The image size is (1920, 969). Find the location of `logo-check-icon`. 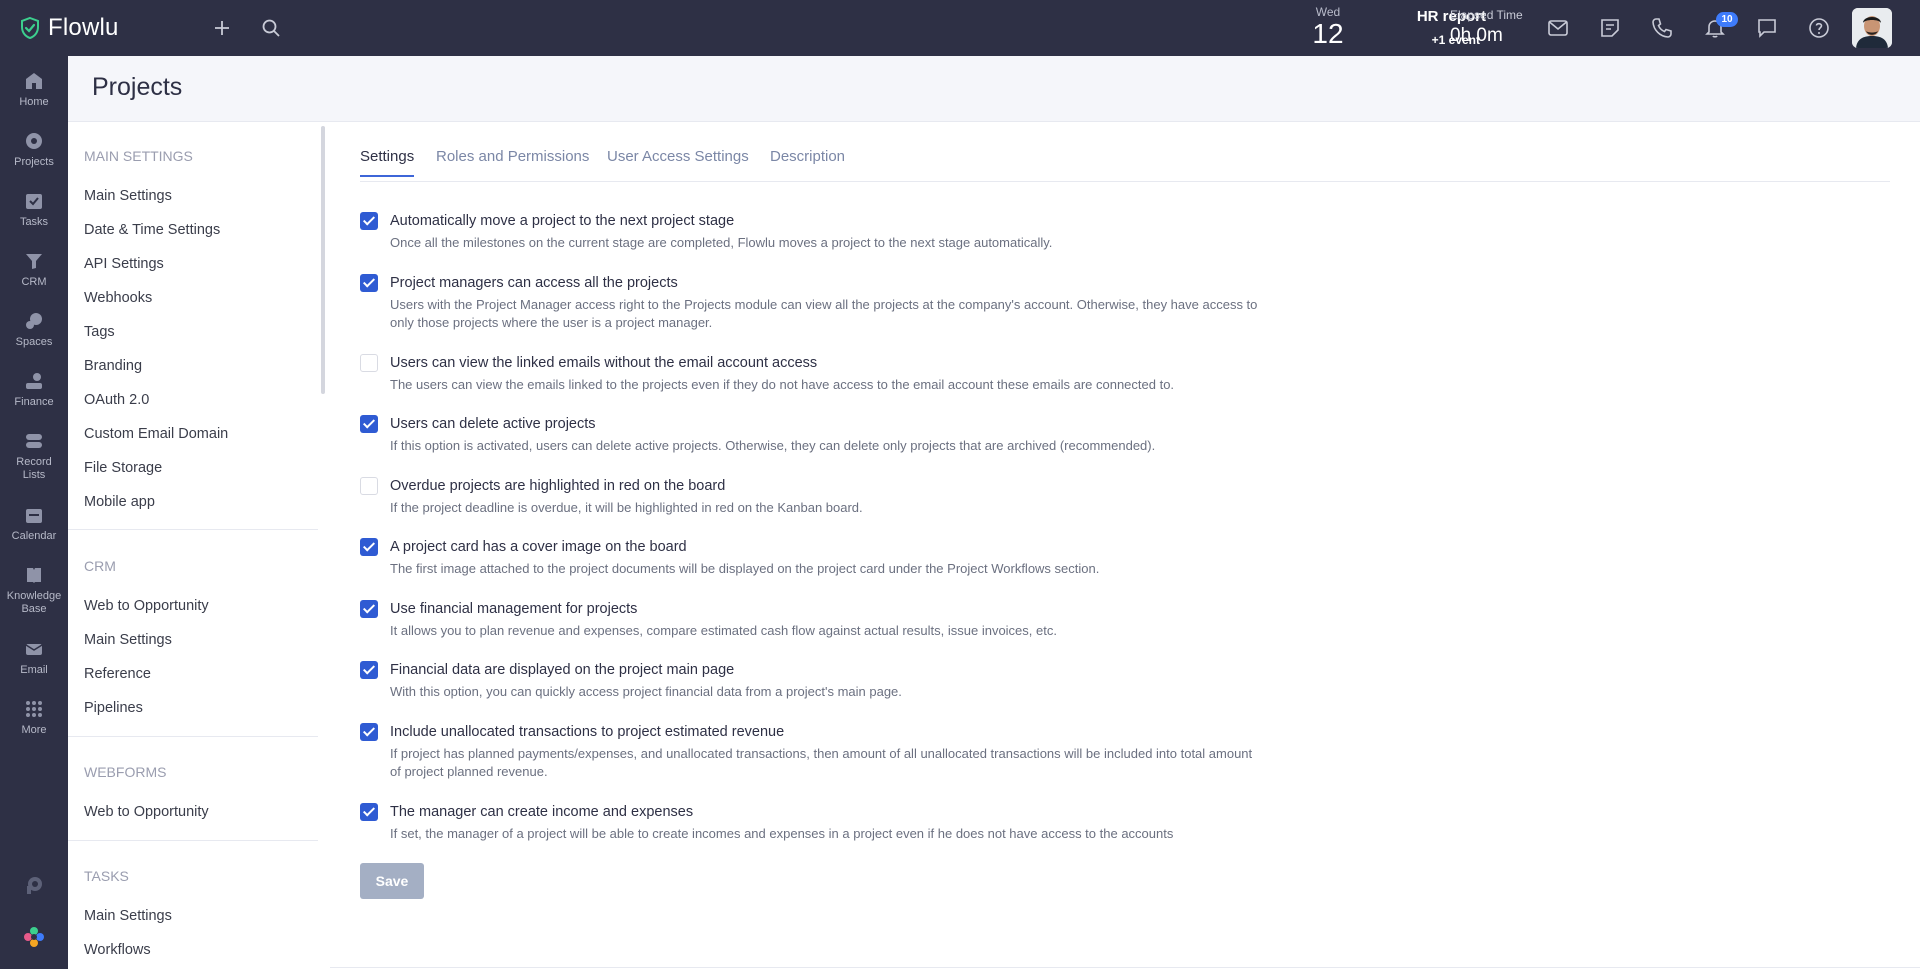

logo-check-icon is located at coordinates (30, 28).